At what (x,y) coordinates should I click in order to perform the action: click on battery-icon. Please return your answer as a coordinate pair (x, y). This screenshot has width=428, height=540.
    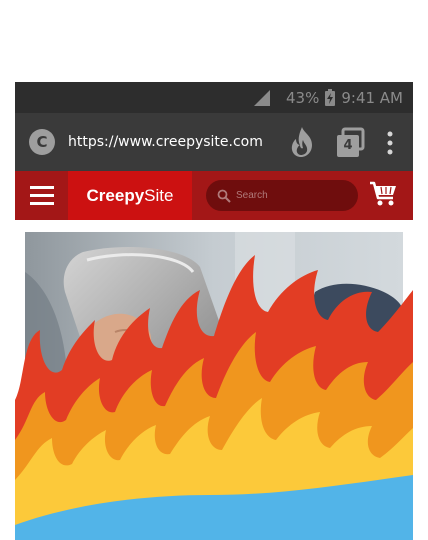
    Looking at the image, I should click on (330, 97).